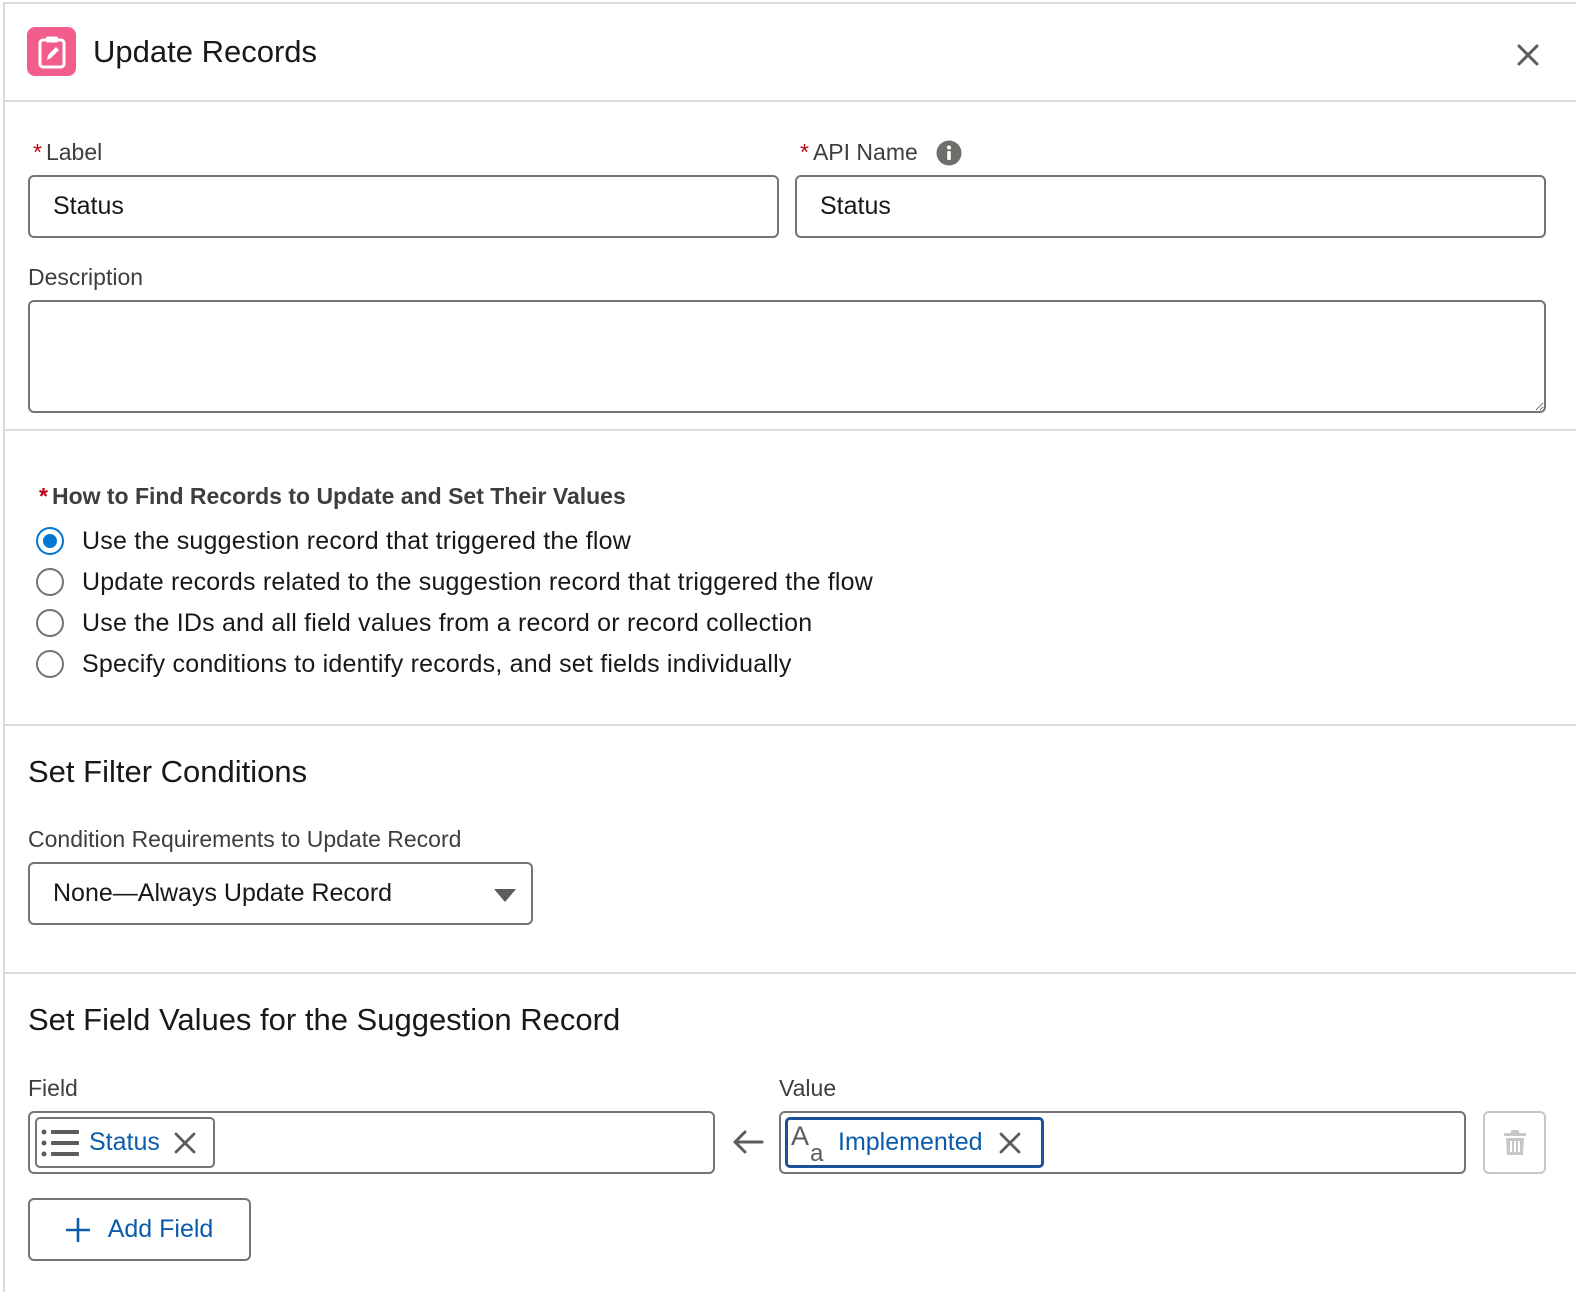  I want to click on api-name-field-label: * API Name, so click(881, 152).